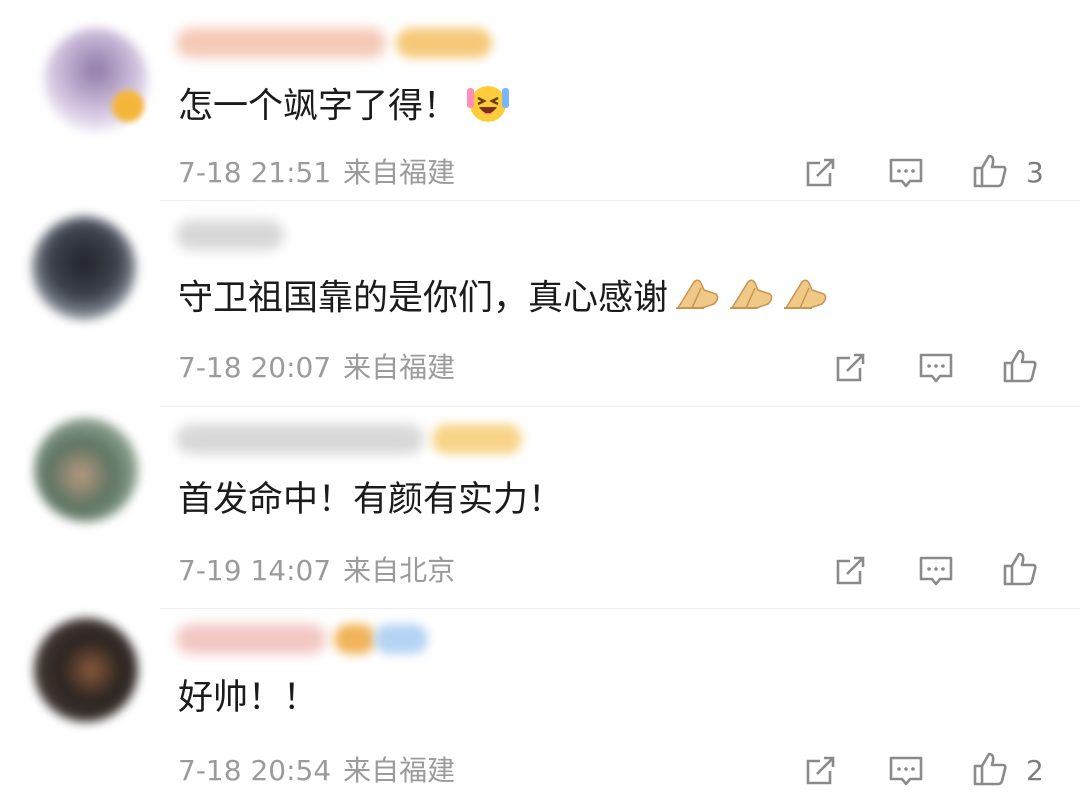 This screenshot has width=1080, height=797. Describe the element at coordinates (255, 172) in the screenshot. I see `comment-time: 7-18 21:51` at that location.